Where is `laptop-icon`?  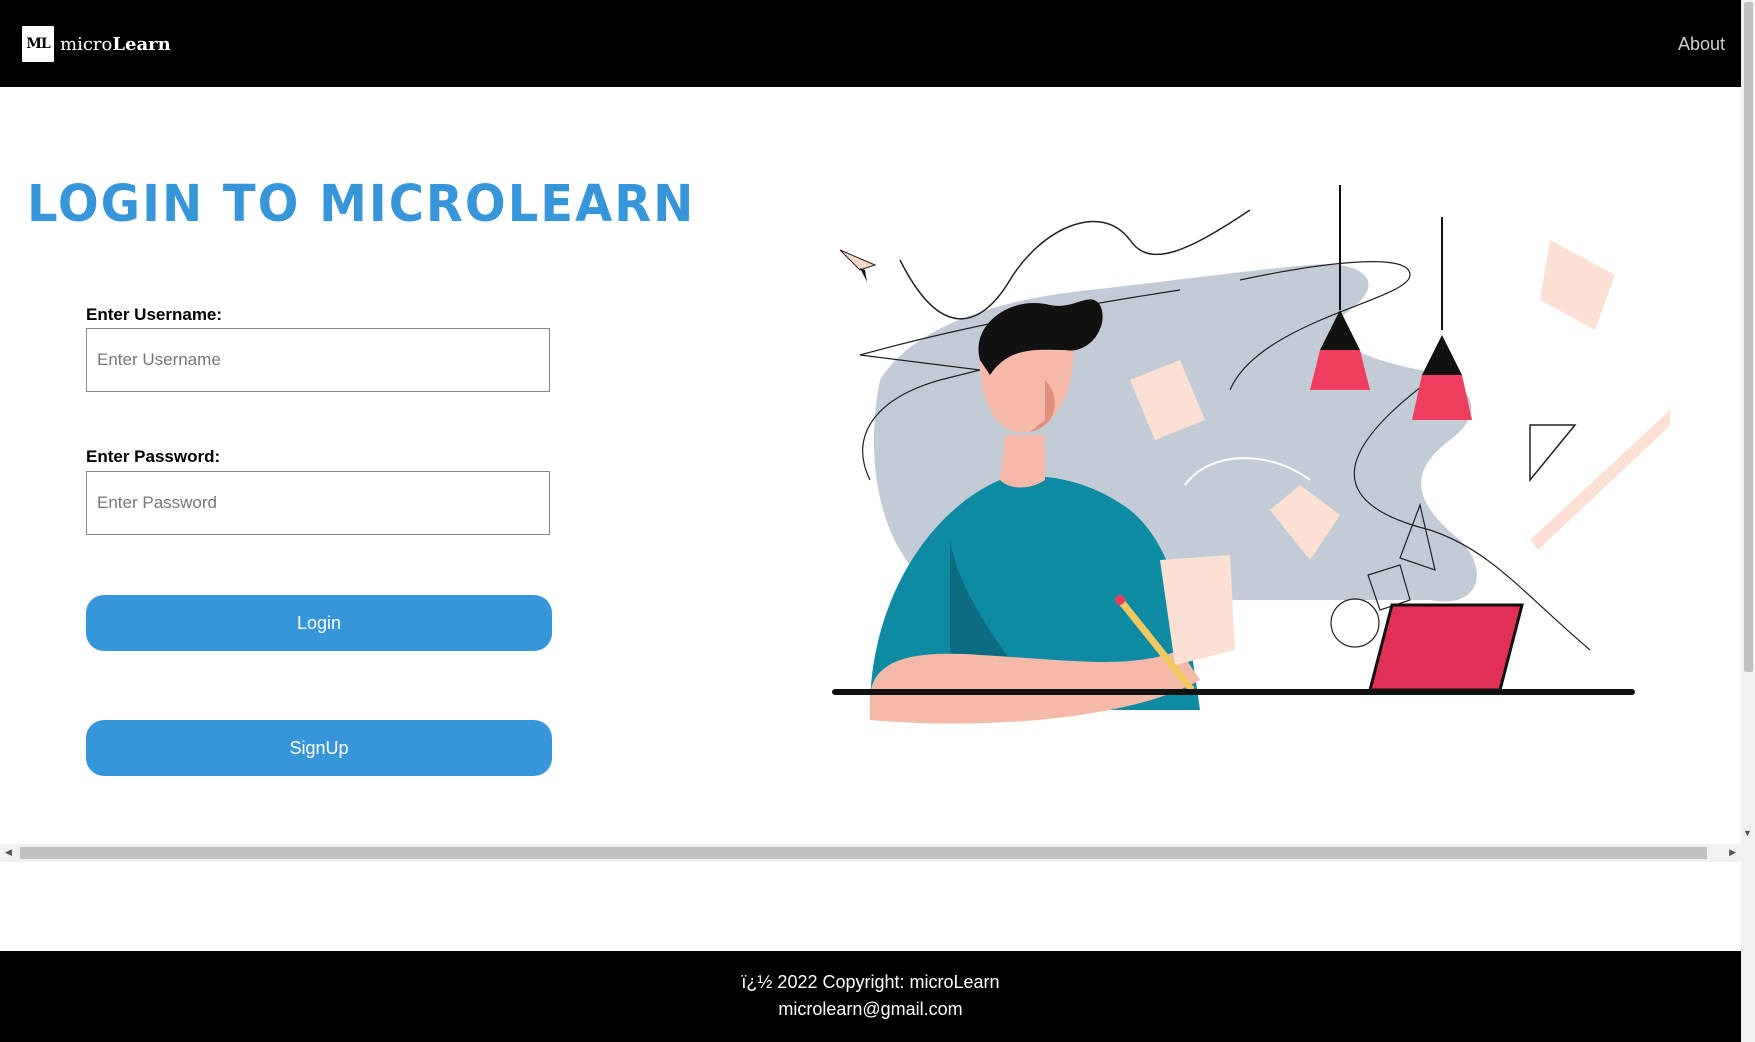
laptop-icon is located at coordinates (1446, 647).